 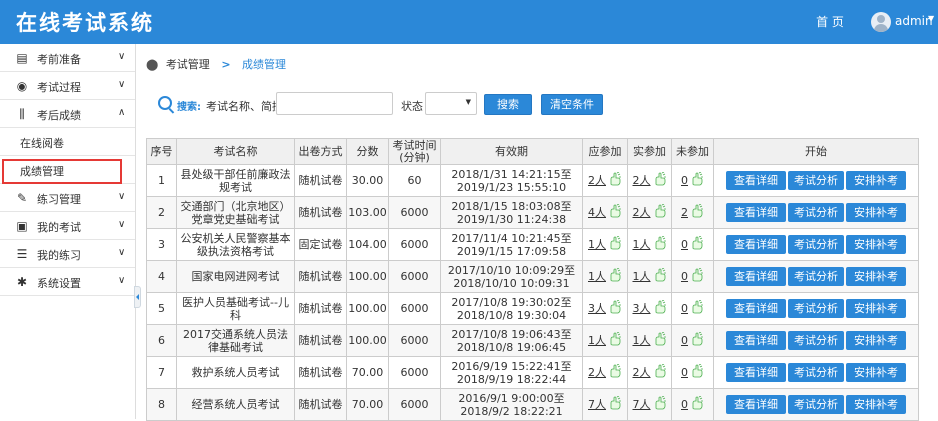 I want to click on should-attend-link: 3人, so click(x=605, y=307).